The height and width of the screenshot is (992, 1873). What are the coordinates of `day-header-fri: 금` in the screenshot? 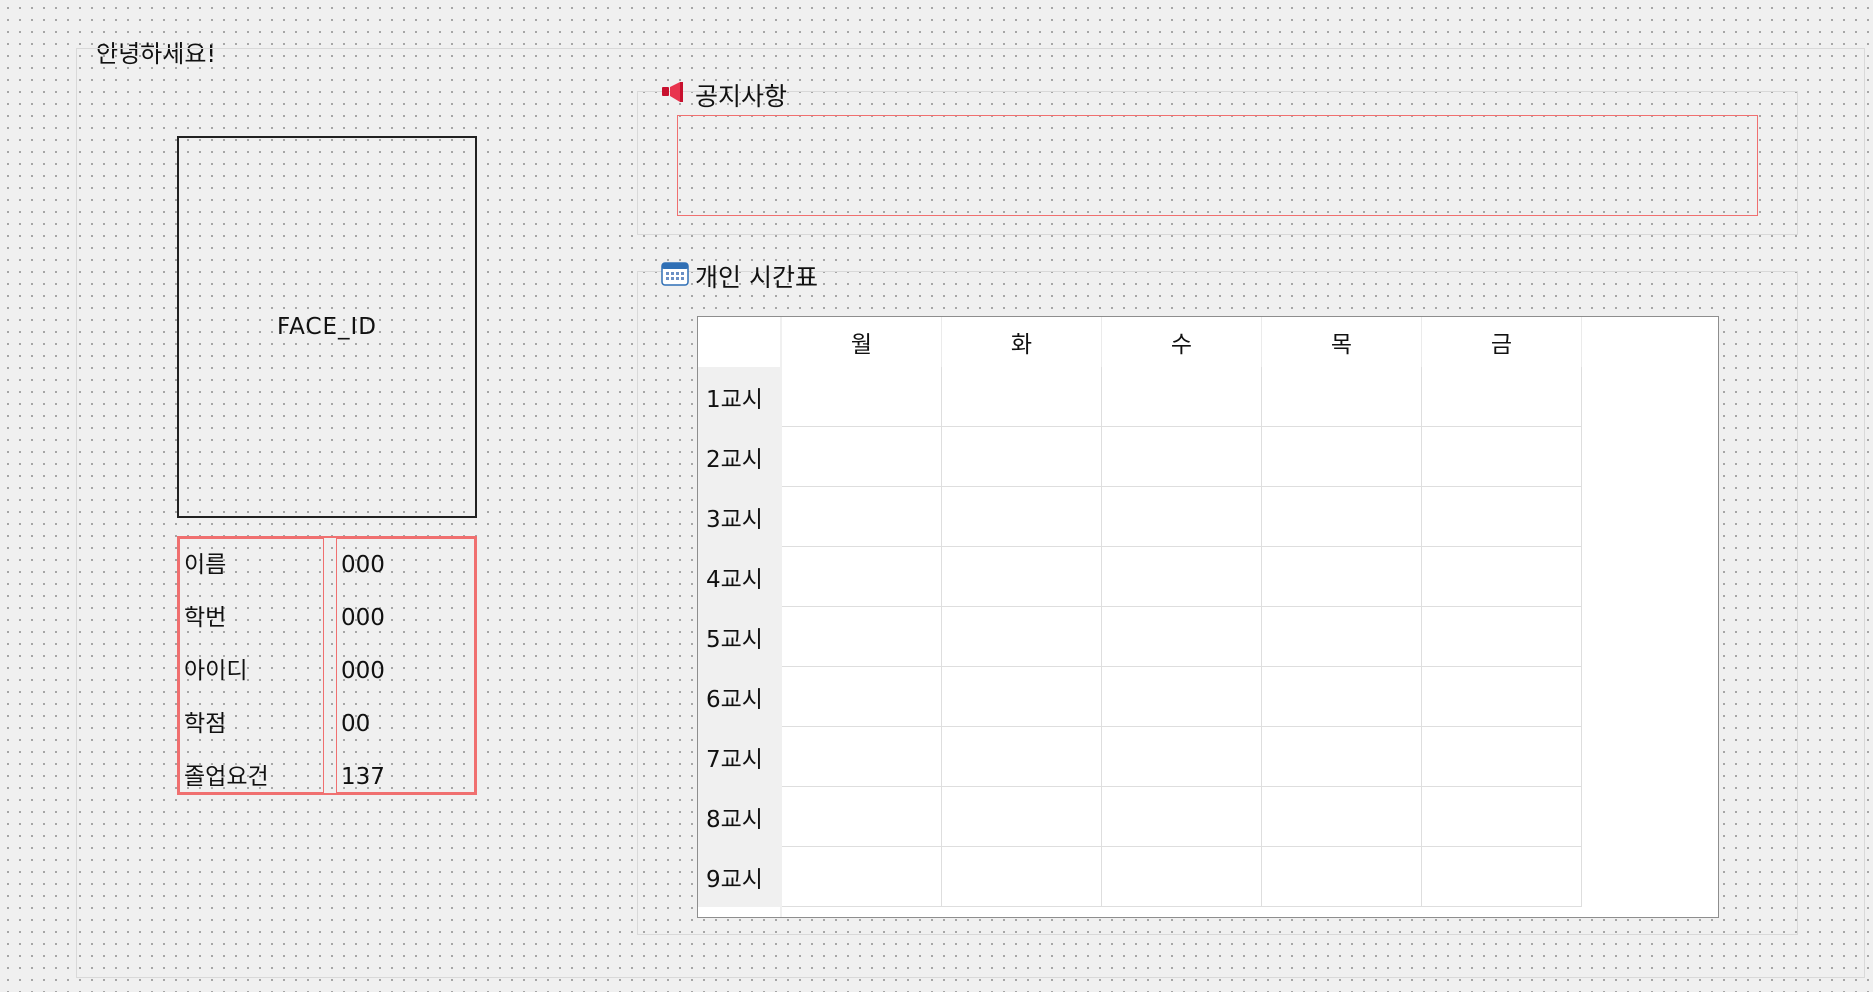 It's located at (1502, 342).